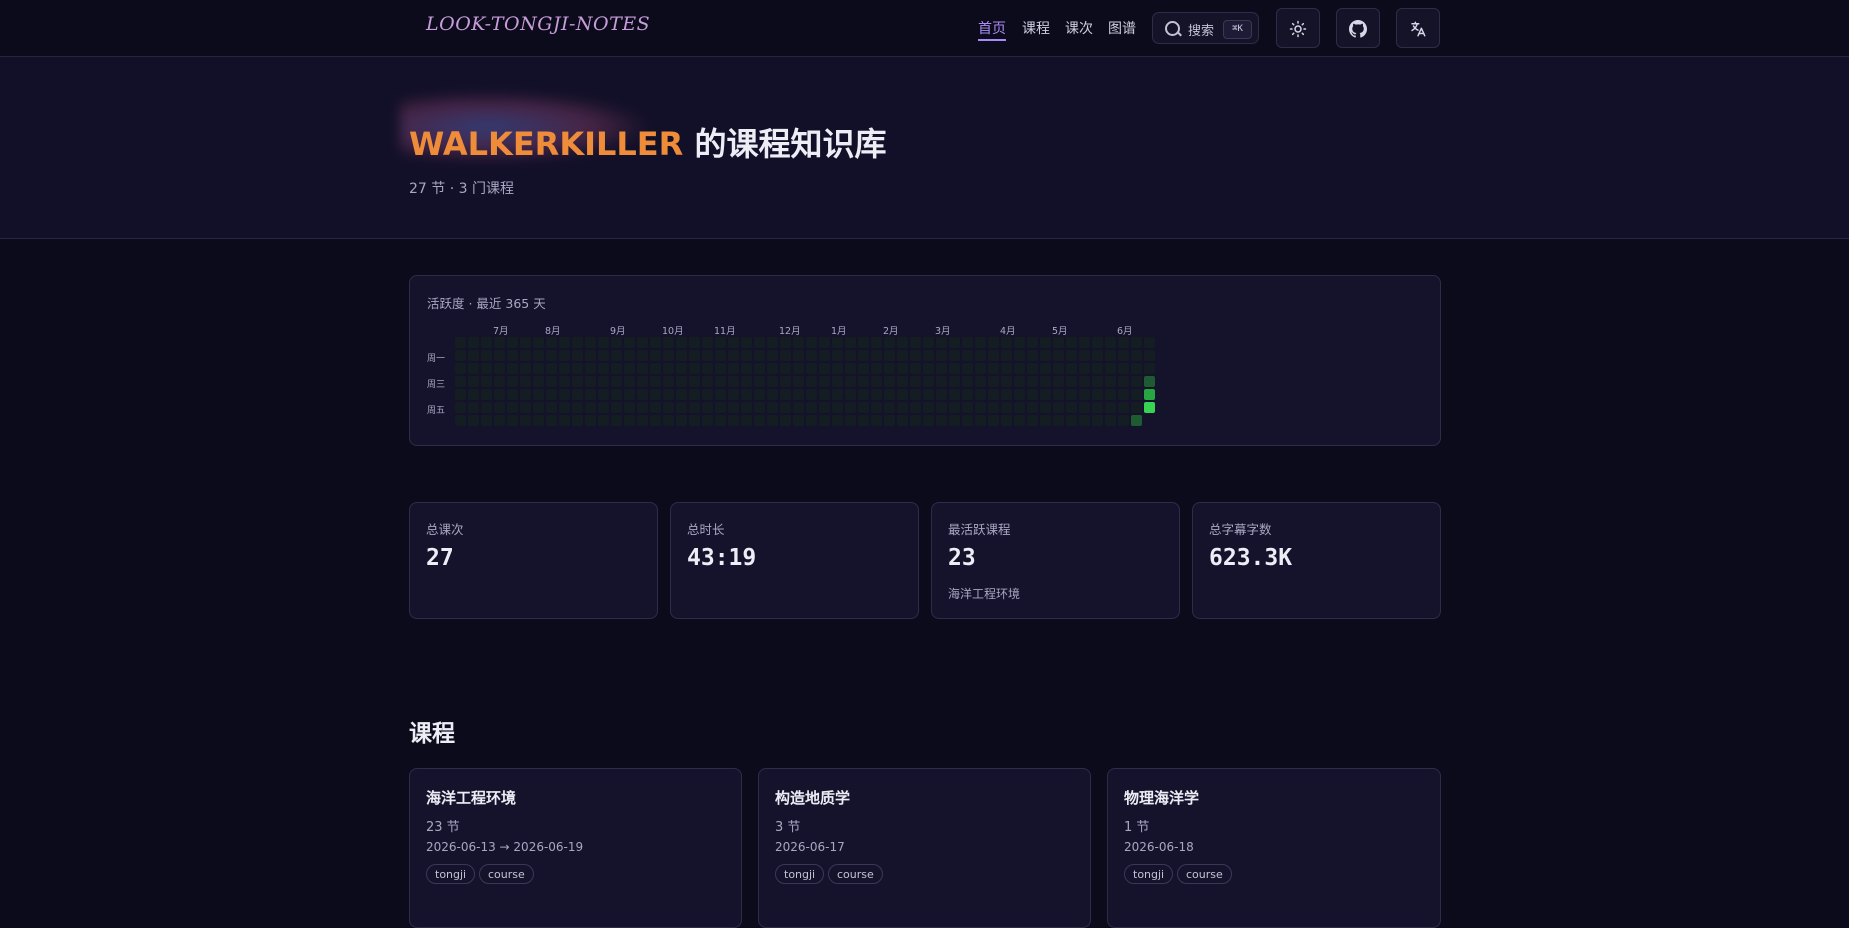 This screenshot has width=1849, height=928. Describe the element at coordinates (1274, 848) in the screenshot. I see `course-card: 物理海洋学 1 节 2026-06-18 tongji course` at that location.